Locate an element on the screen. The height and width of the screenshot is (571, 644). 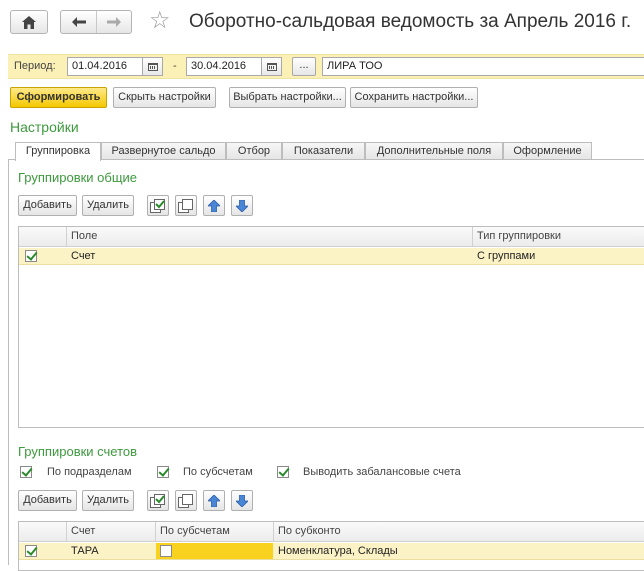
general-groupings-title: Группировки общие is located at coordinates (78, 177).